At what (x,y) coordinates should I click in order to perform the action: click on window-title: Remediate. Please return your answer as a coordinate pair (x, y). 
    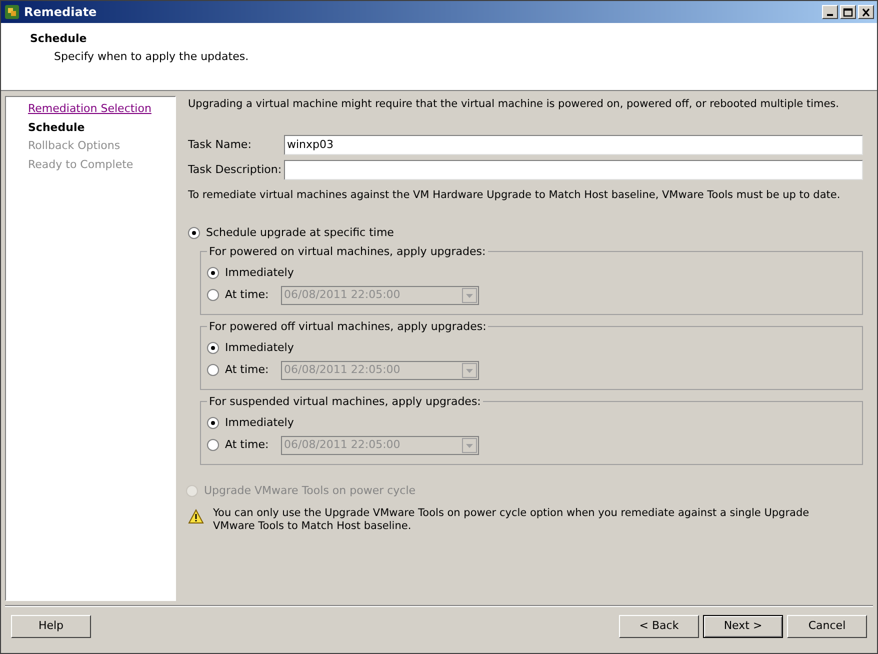
    Looking at the image, I should click on (60, 12).